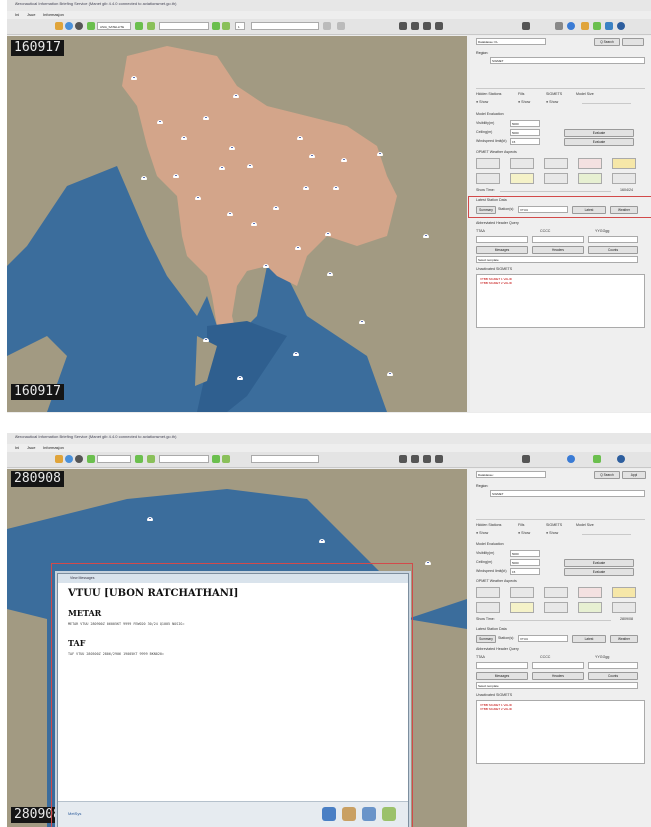 This screenshot has height=827, width=651. Describe the element at coordinates (556, 178) in the screenshot. I see `snow-icon` at that location.